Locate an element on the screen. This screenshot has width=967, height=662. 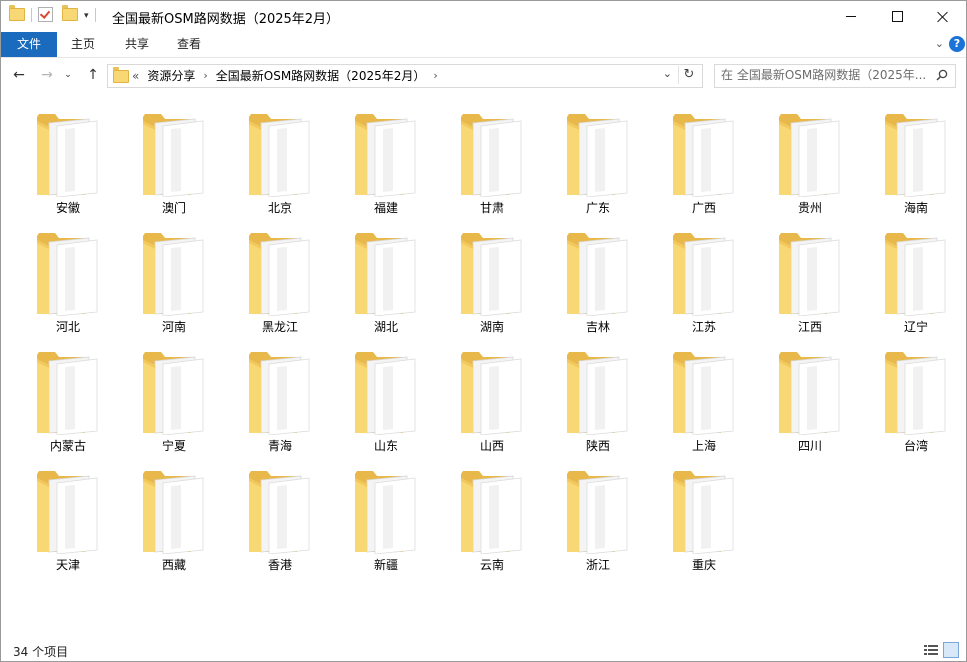
breadcrumb: « 资源分享 › 全国最新OSM路网数据（2025年2月） › is located at coordinates (289, 76).